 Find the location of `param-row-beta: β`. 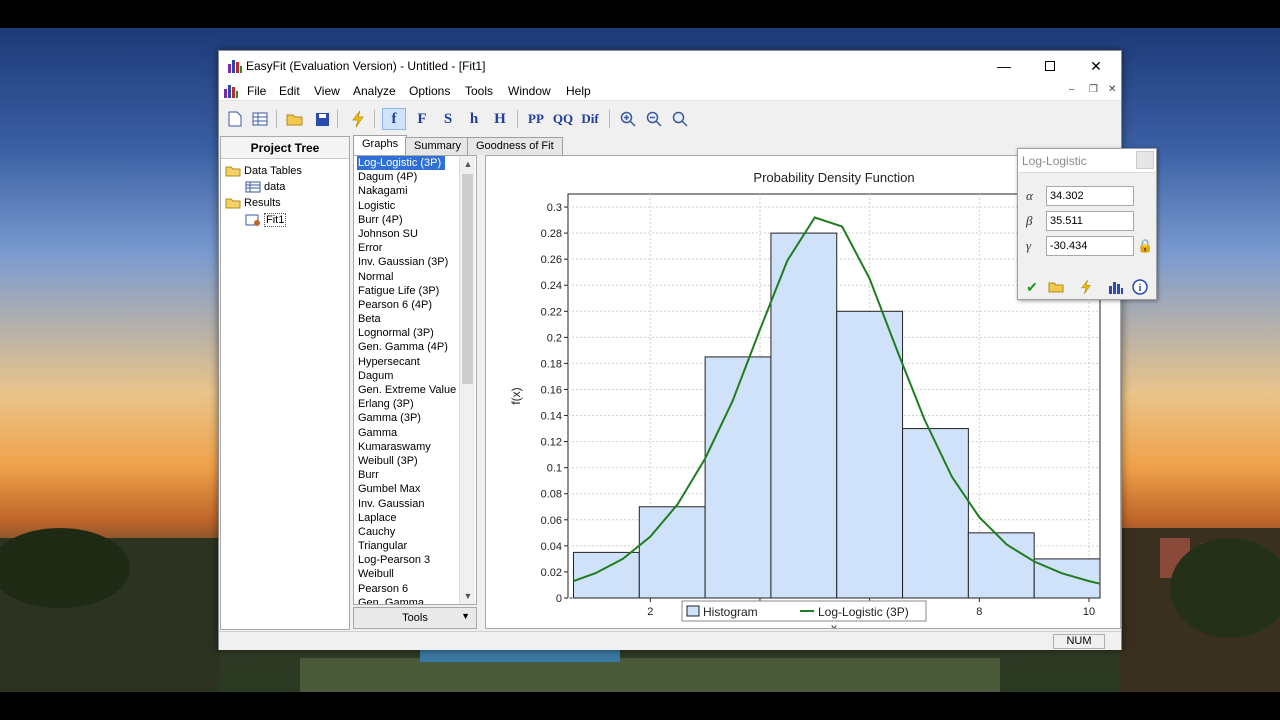

param-row-beta: β is located at coordinates (1080, 221).